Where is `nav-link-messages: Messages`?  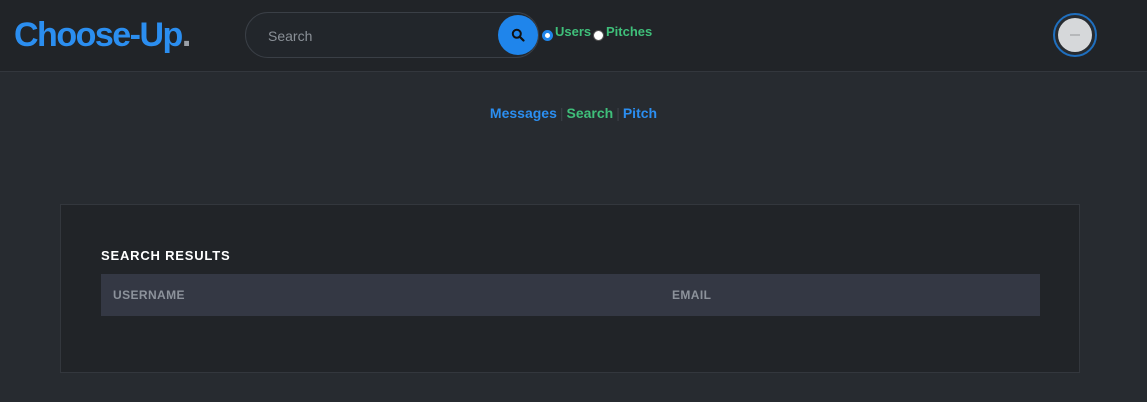
nav-link-messages: Messages is located at coordinates (523, 113).